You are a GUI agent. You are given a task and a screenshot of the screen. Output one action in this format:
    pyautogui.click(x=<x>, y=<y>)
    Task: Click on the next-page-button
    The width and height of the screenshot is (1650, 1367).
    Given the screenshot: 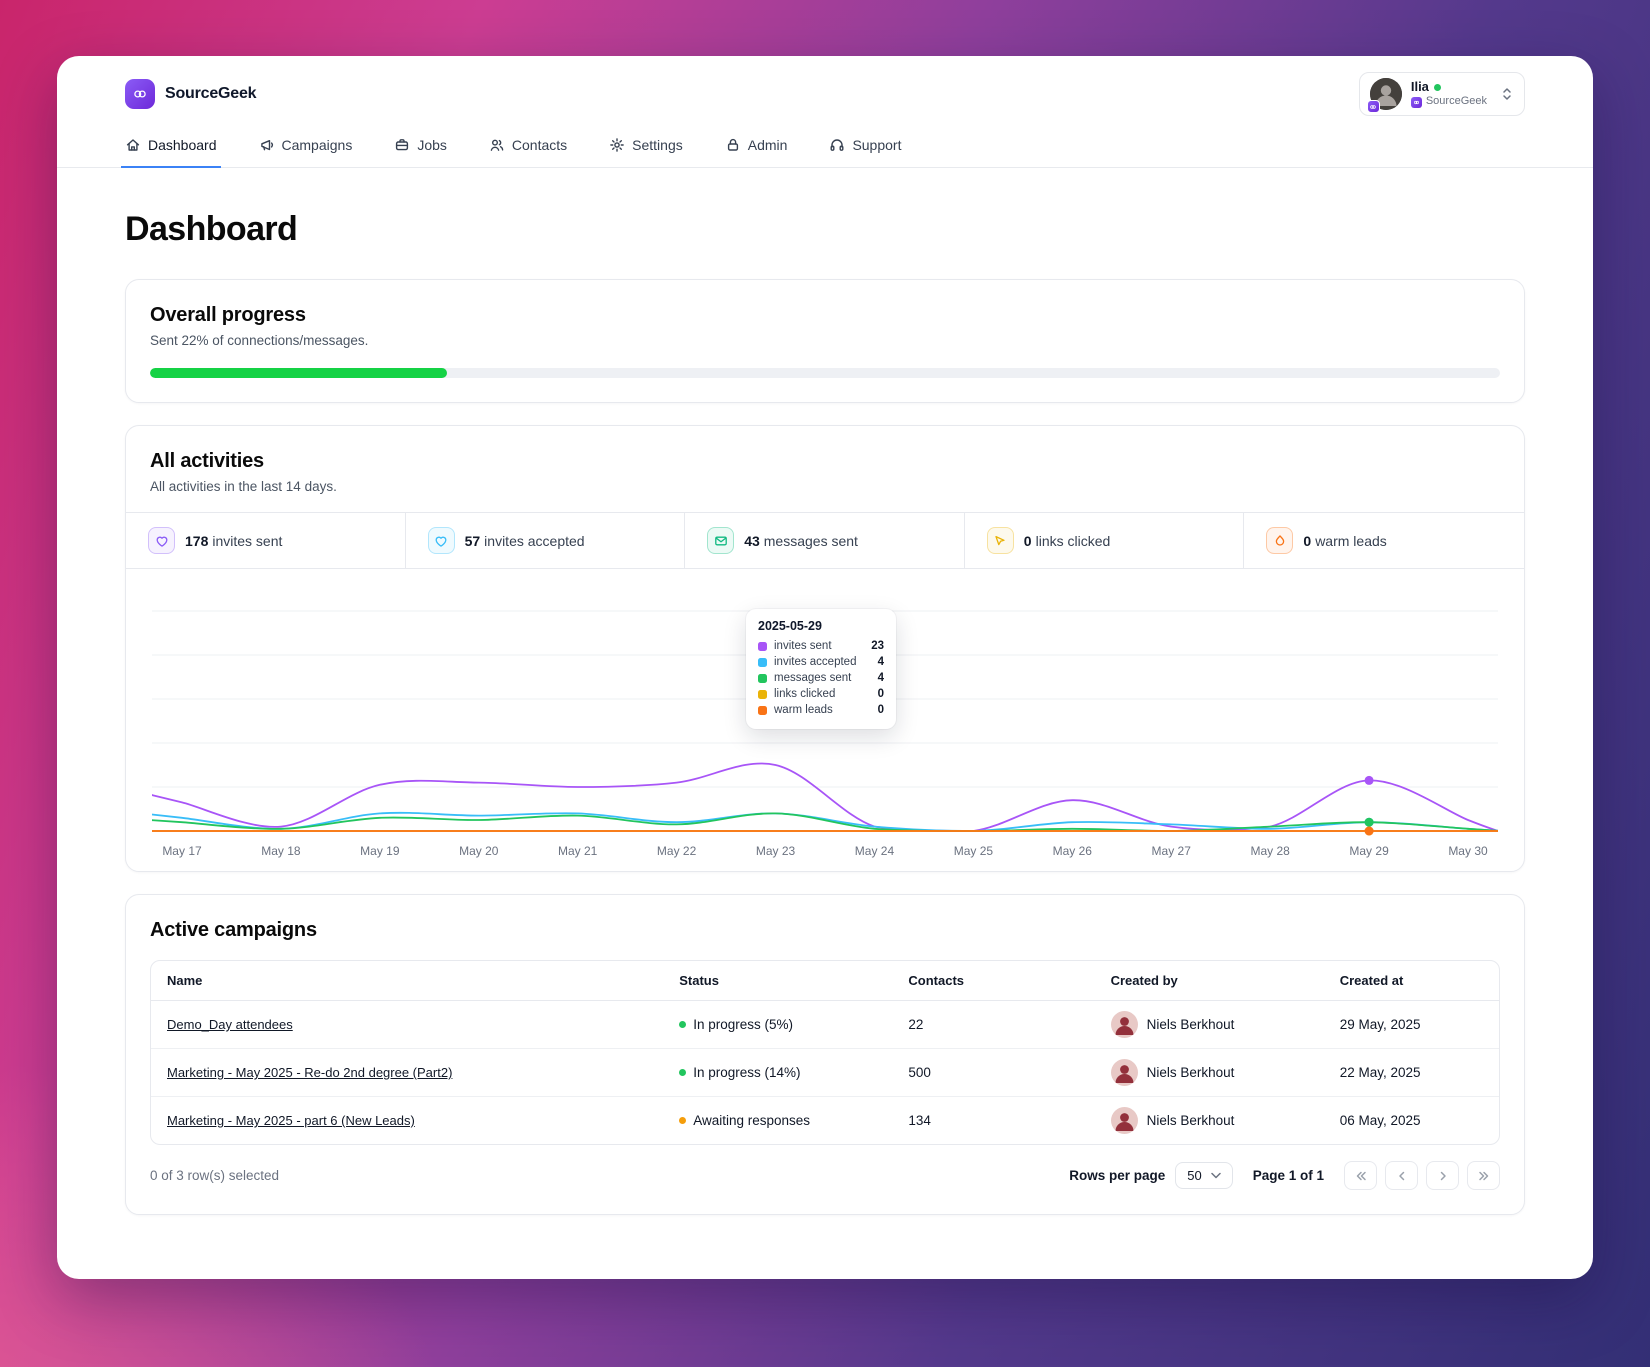 What is the action you would take?
    pyautogui.click(x=1442, y=1175)
    